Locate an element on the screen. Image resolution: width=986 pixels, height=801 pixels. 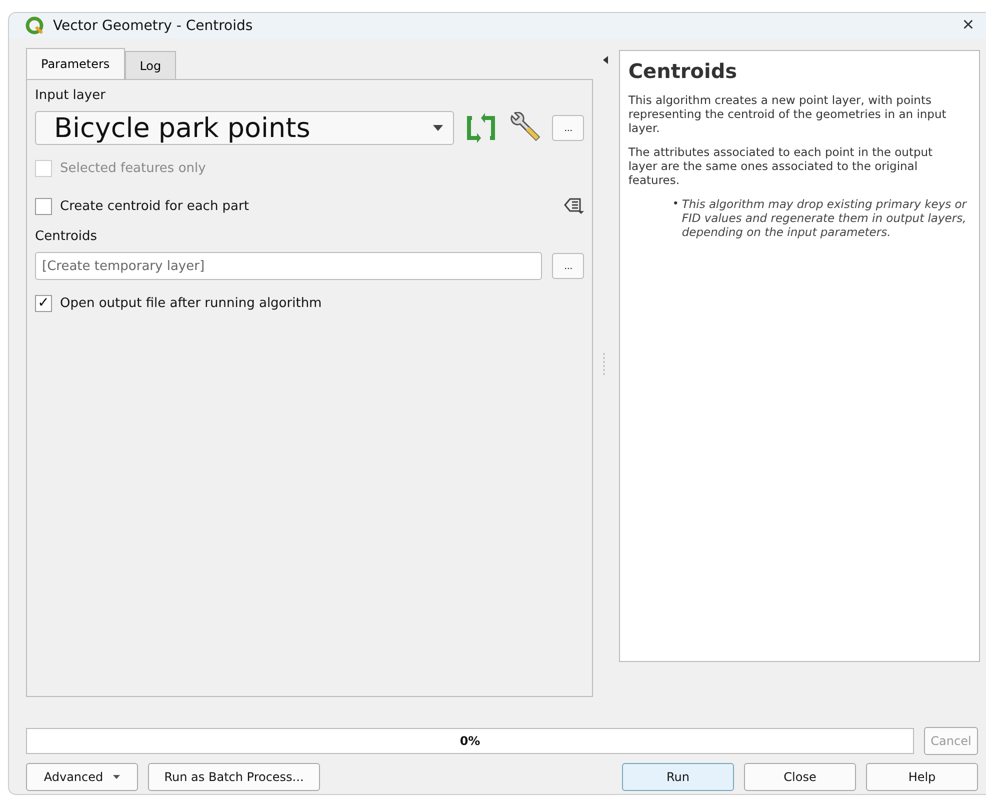
tab: Log is located at coordinates (150, 65).